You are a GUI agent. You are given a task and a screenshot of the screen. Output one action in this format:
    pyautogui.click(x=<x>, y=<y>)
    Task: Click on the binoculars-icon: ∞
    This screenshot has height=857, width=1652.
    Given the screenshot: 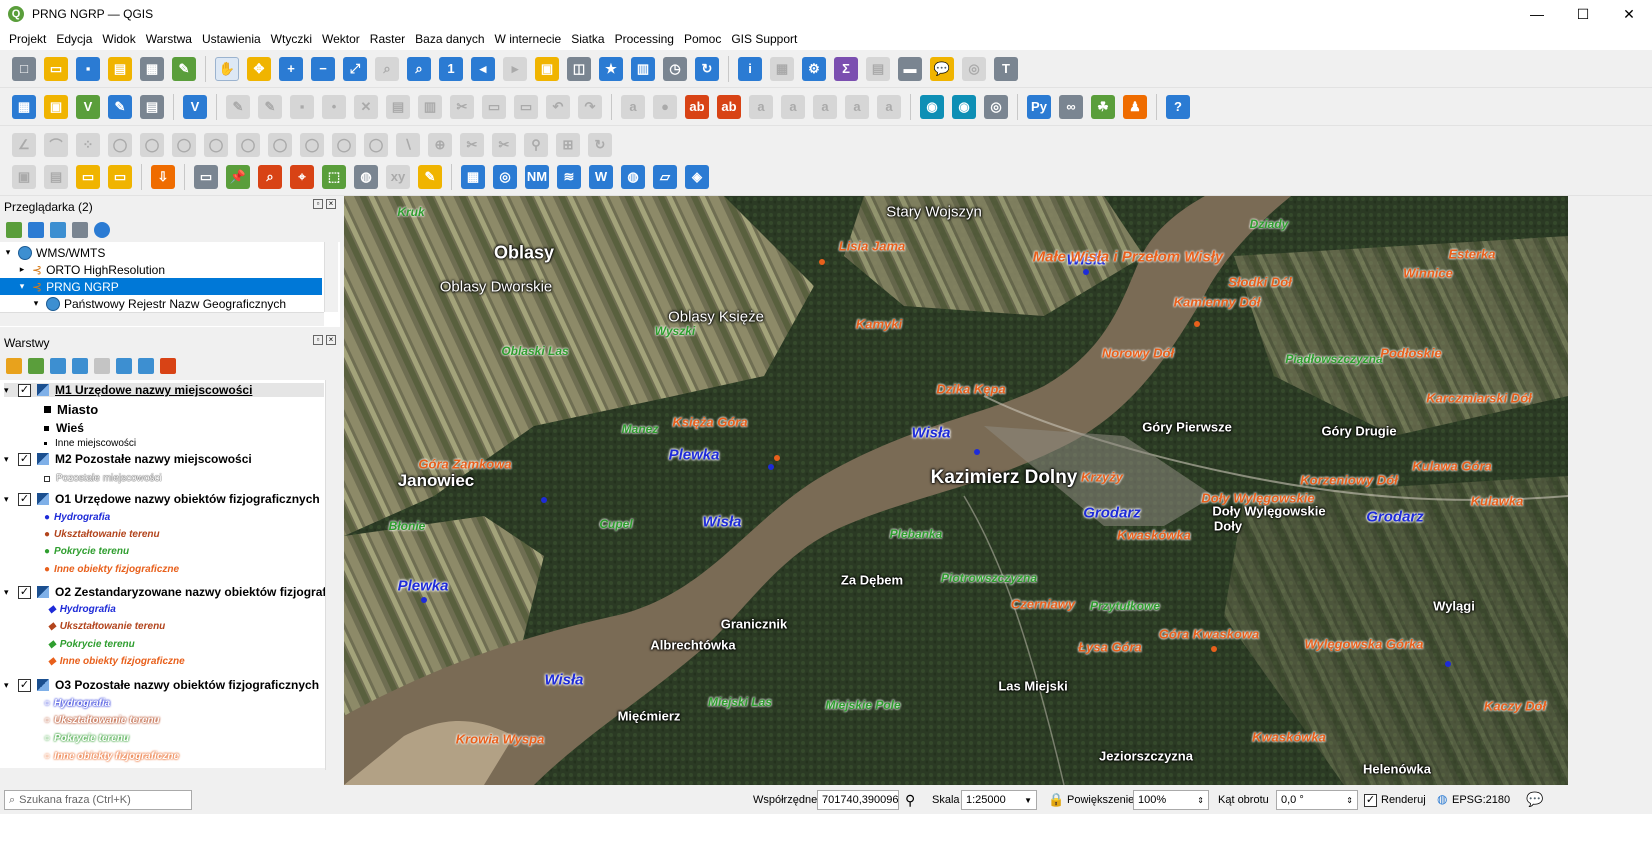 What is the action you would take?
    pyautogui.click(x=1071, y=106)
    